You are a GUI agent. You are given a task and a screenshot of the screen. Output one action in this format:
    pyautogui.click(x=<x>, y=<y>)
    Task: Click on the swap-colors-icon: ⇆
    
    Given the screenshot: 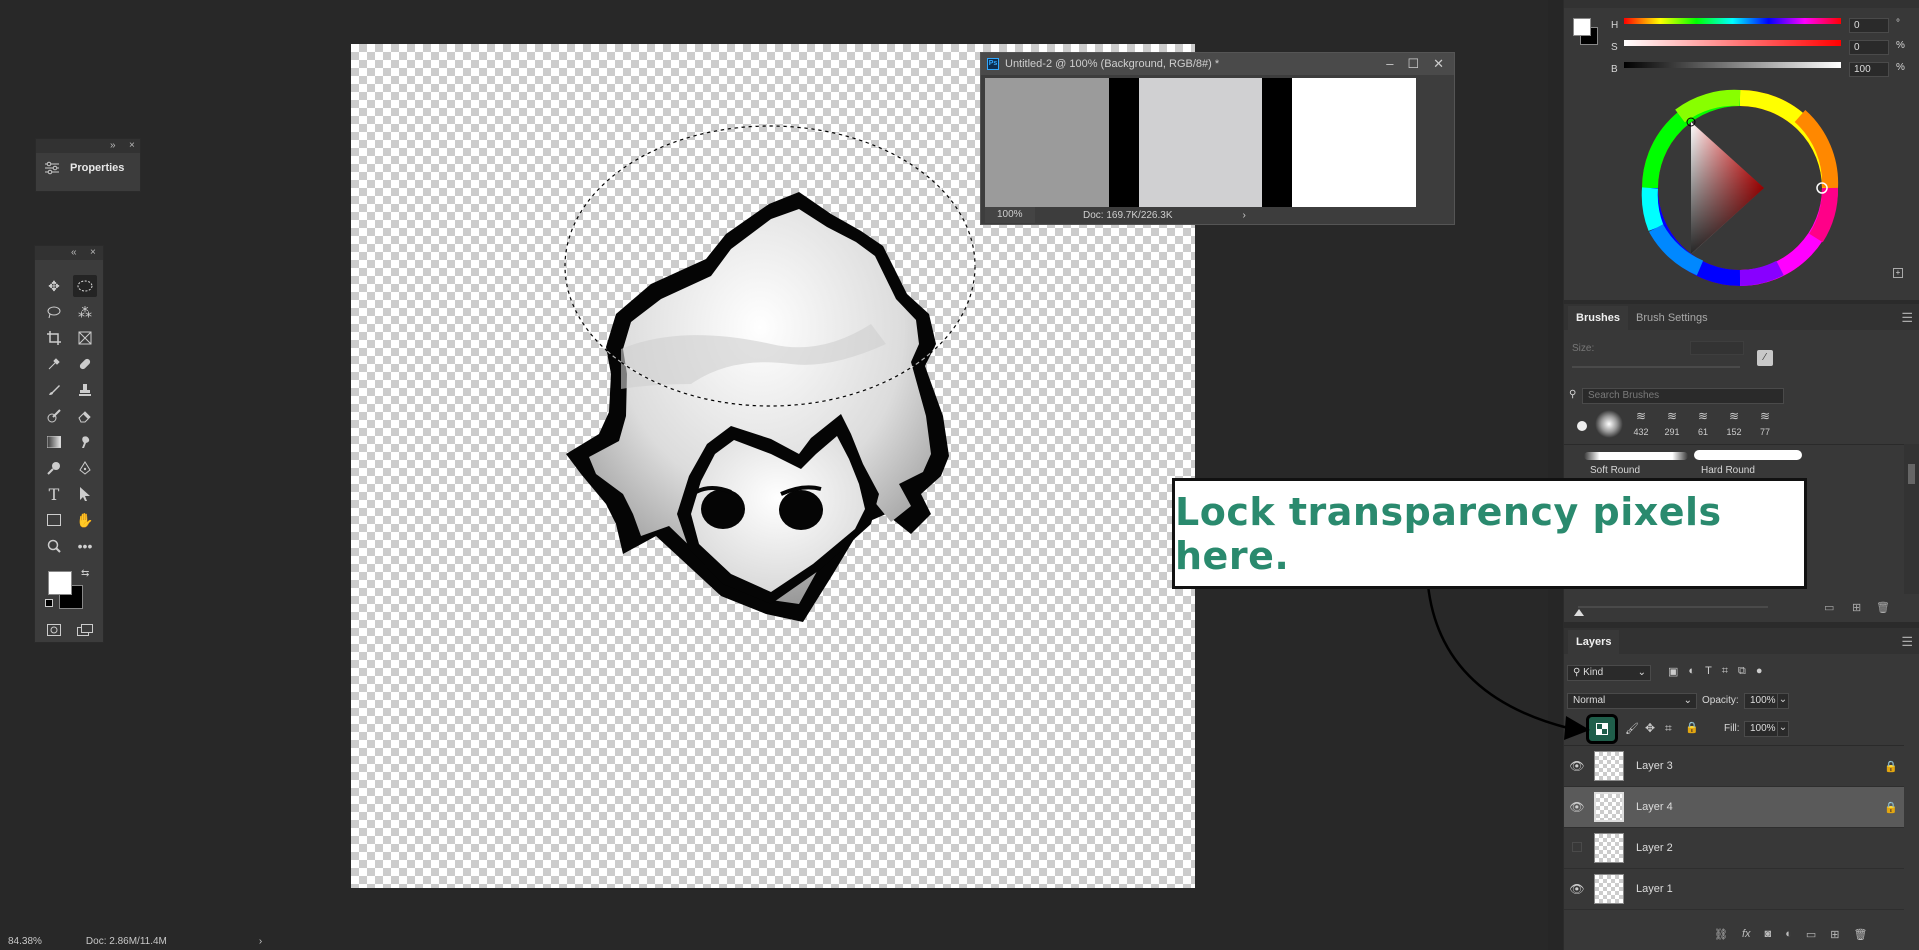 What is the action you would take?
    pyautogui.click(x=85, y=573)
    